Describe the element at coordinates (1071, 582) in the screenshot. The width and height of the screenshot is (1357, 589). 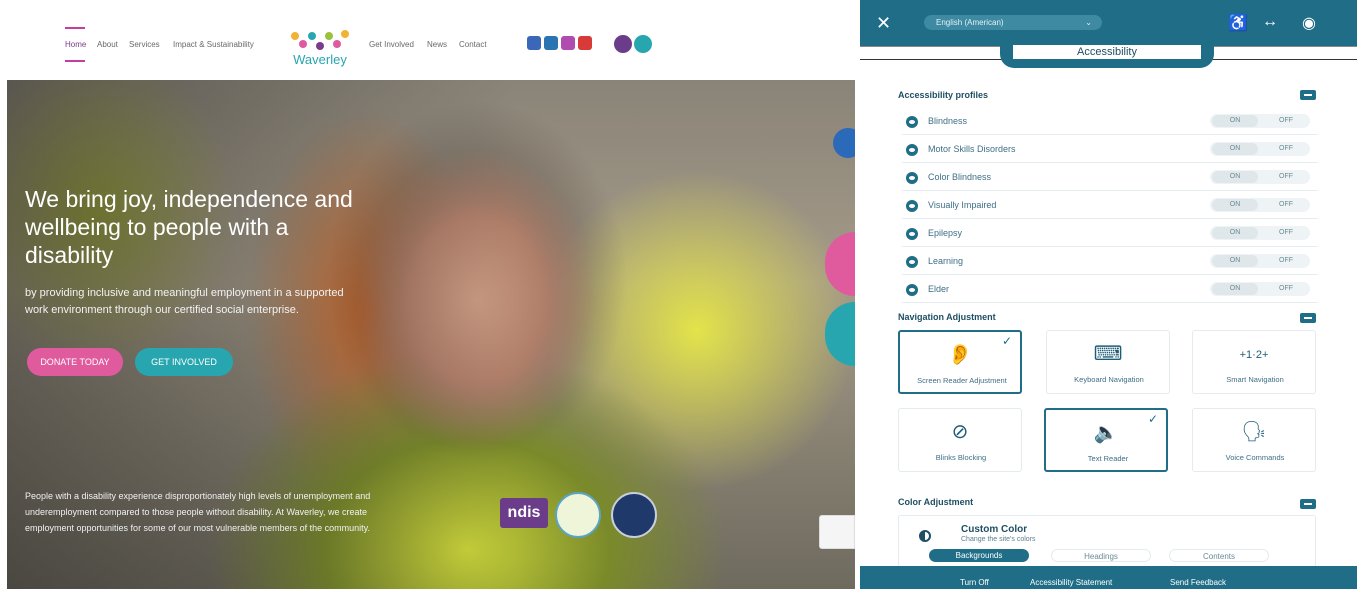
I see `accessibility-statement-link: Accessibility Statement` at that location.